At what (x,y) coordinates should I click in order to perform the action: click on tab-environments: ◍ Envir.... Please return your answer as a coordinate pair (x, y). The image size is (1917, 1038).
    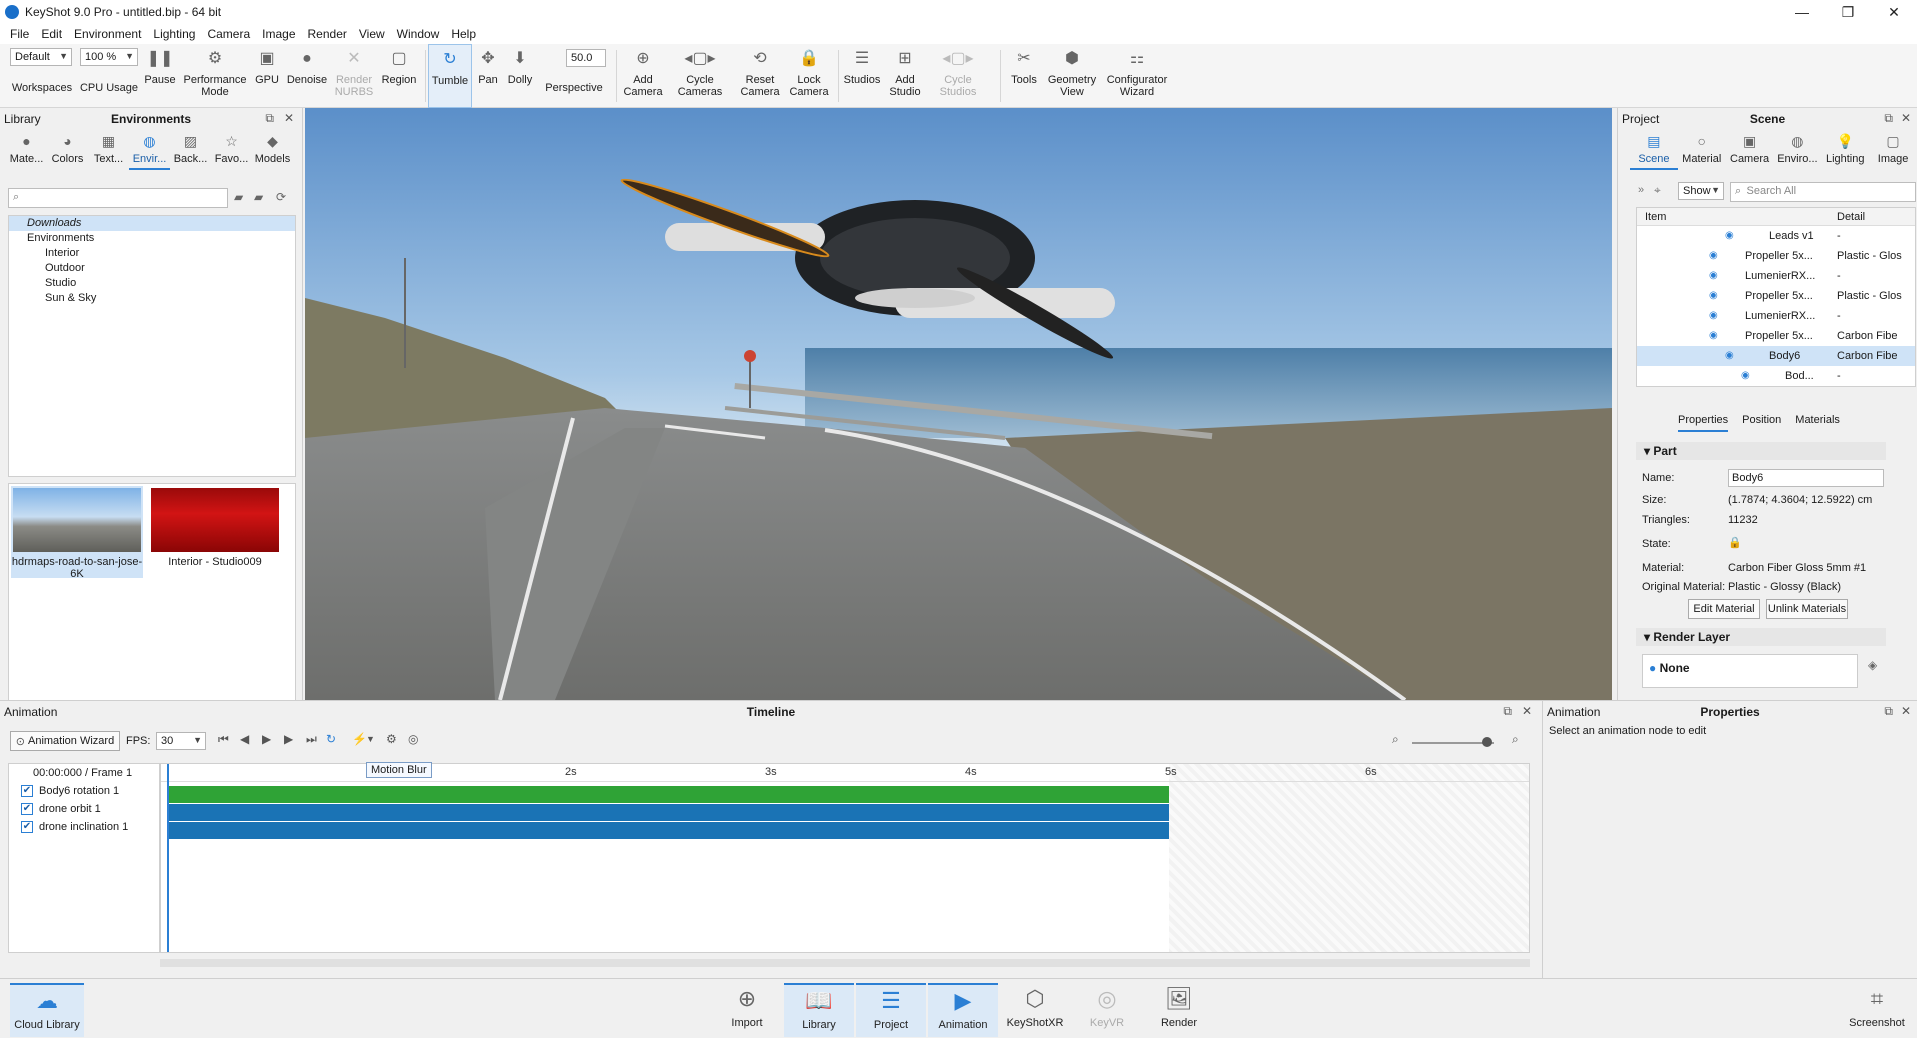
    Looking at the image, I should click on (149, 150).